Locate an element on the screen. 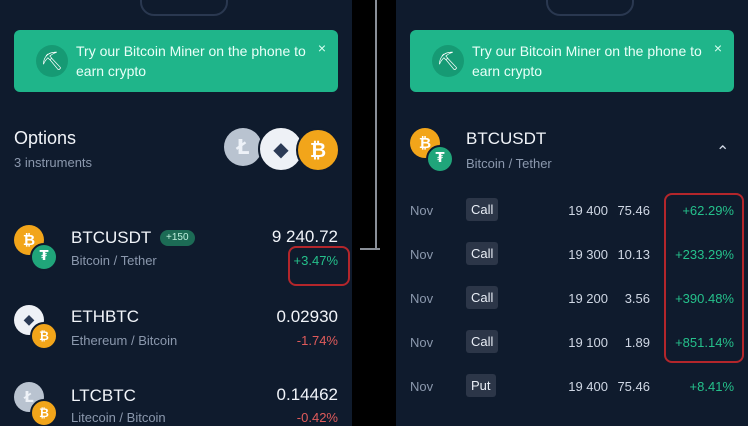 The height and width of the screenshot is (426, 748). chevron-up-icon: ⌃ is located at coordinates (722, 152).